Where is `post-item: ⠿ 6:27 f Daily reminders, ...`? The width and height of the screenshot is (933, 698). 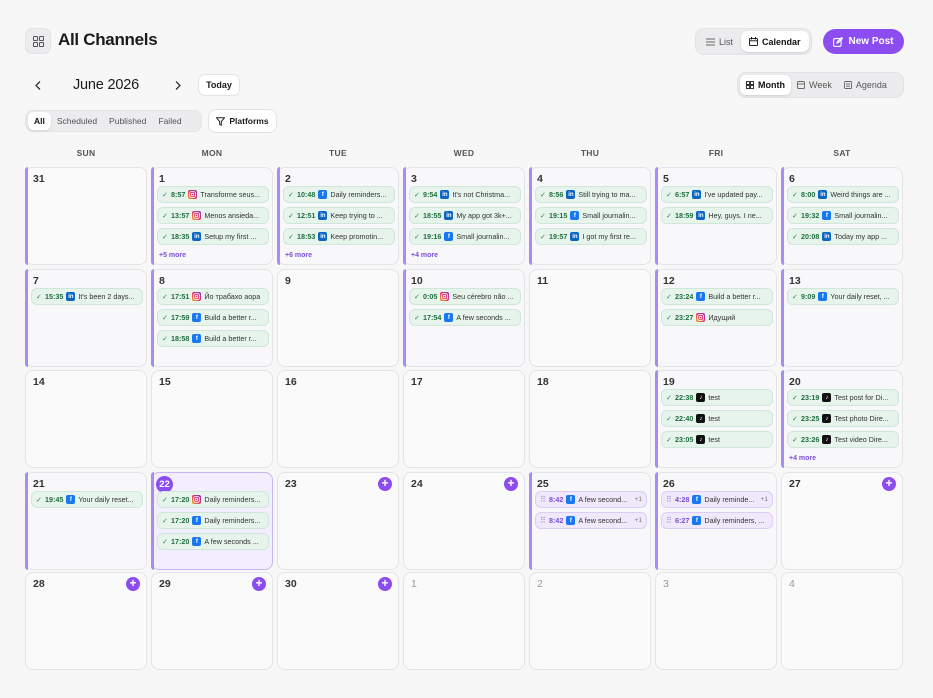
post-item: ⠿ 6:27 f Daily reminders, ... is located at coordinates (717, 520).